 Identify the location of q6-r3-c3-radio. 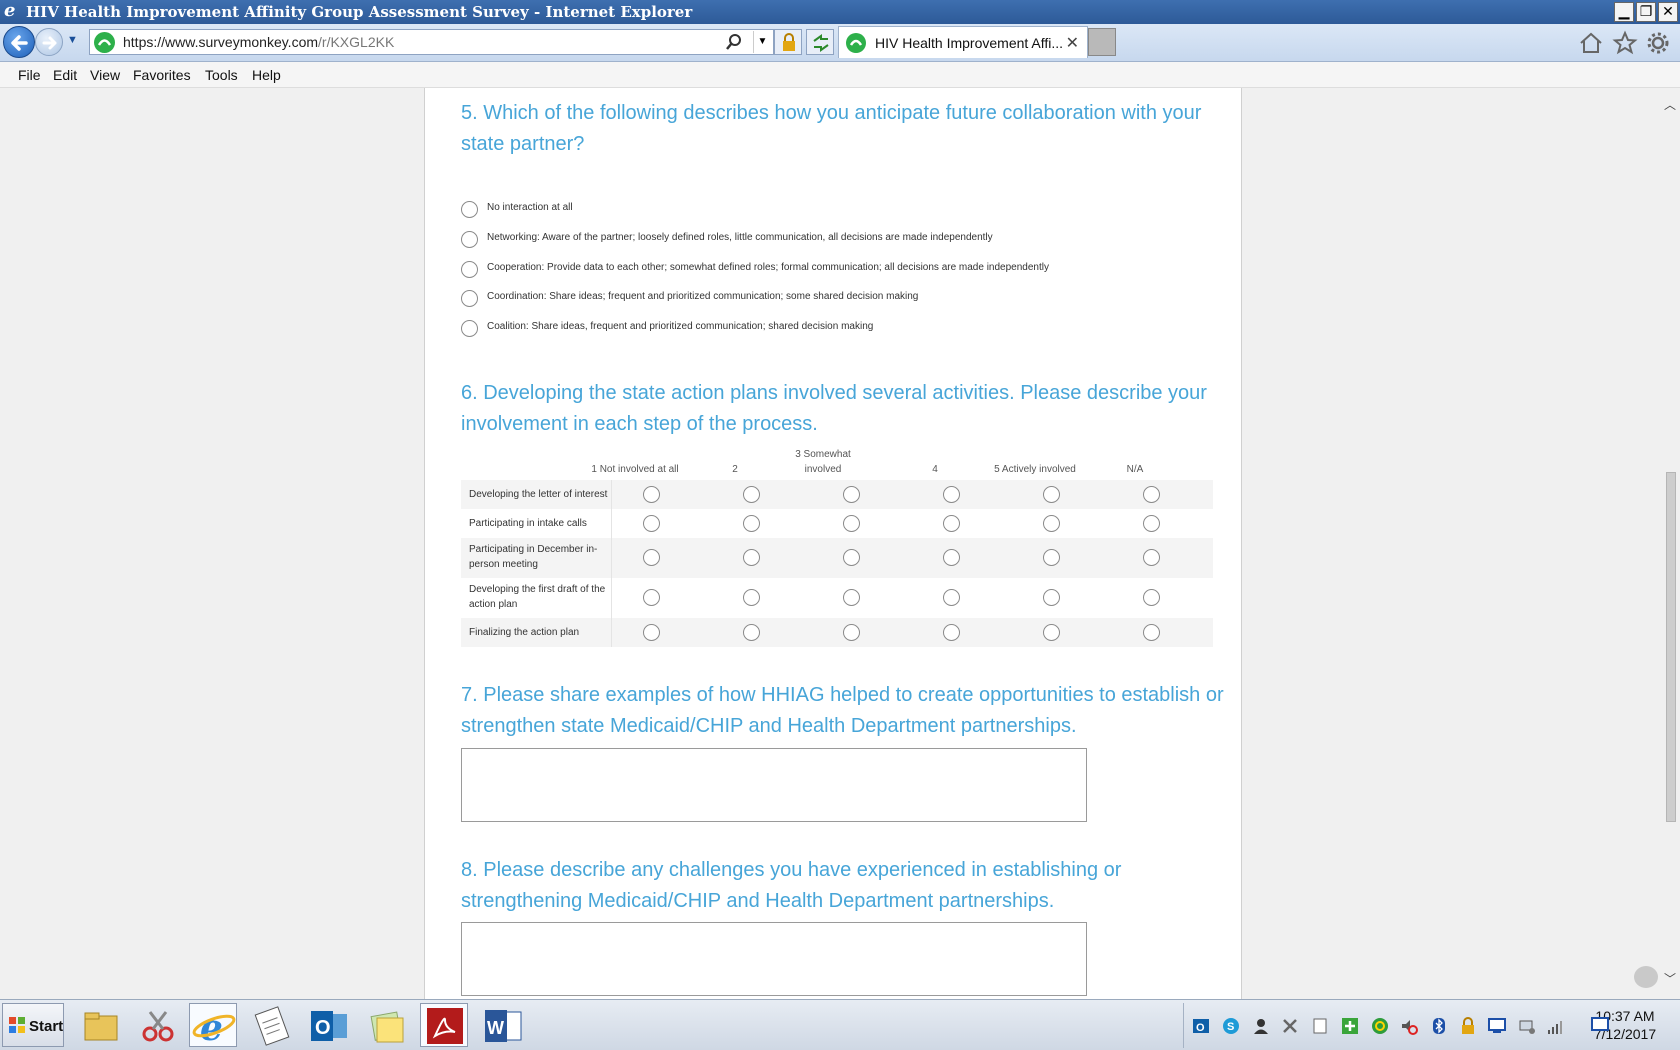
(851, 557).